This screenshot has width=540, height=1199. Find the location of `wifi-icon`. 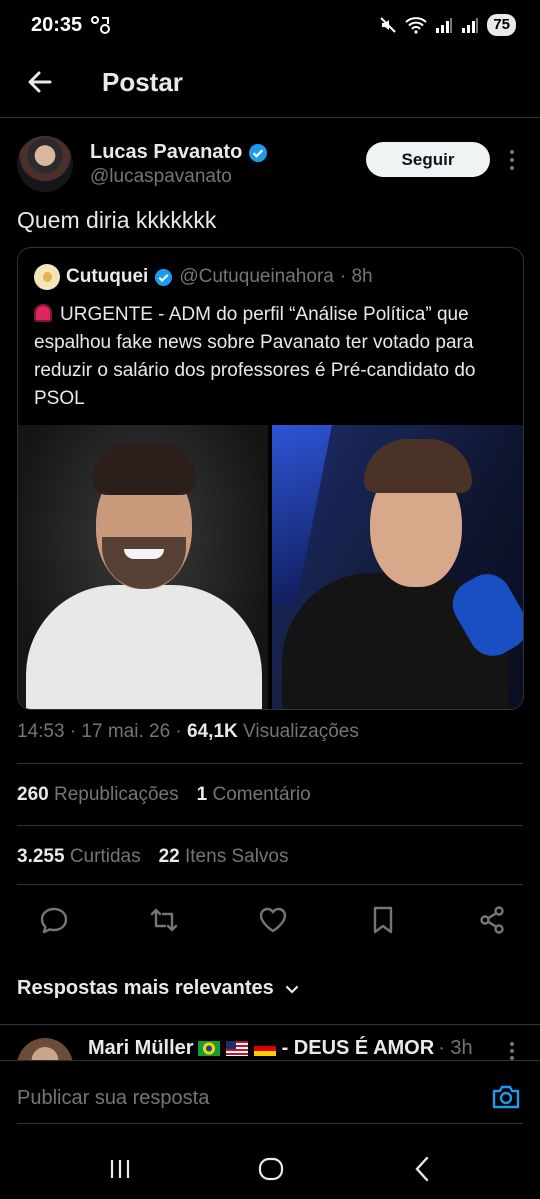

wifi-icon is located at coordinates (416, 25).